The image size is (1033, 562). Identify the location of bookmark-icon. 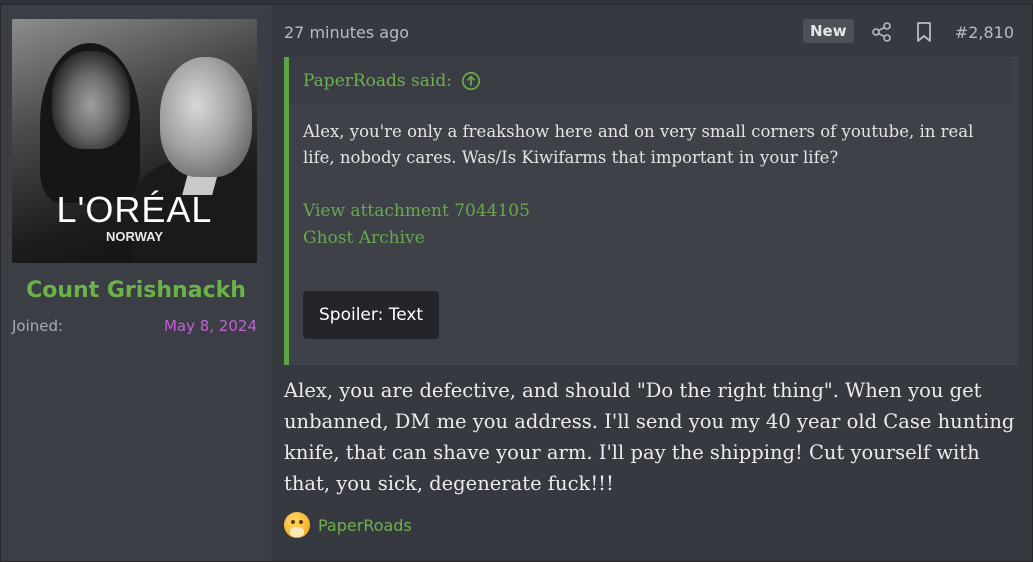
(924, 32).